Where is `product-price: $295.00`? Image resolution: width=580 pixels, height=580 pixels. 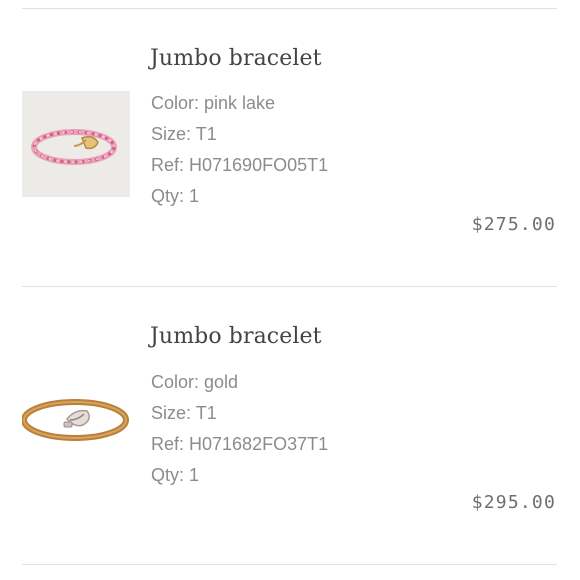
product-price: $295.00 is located at coordinates (513, 502).